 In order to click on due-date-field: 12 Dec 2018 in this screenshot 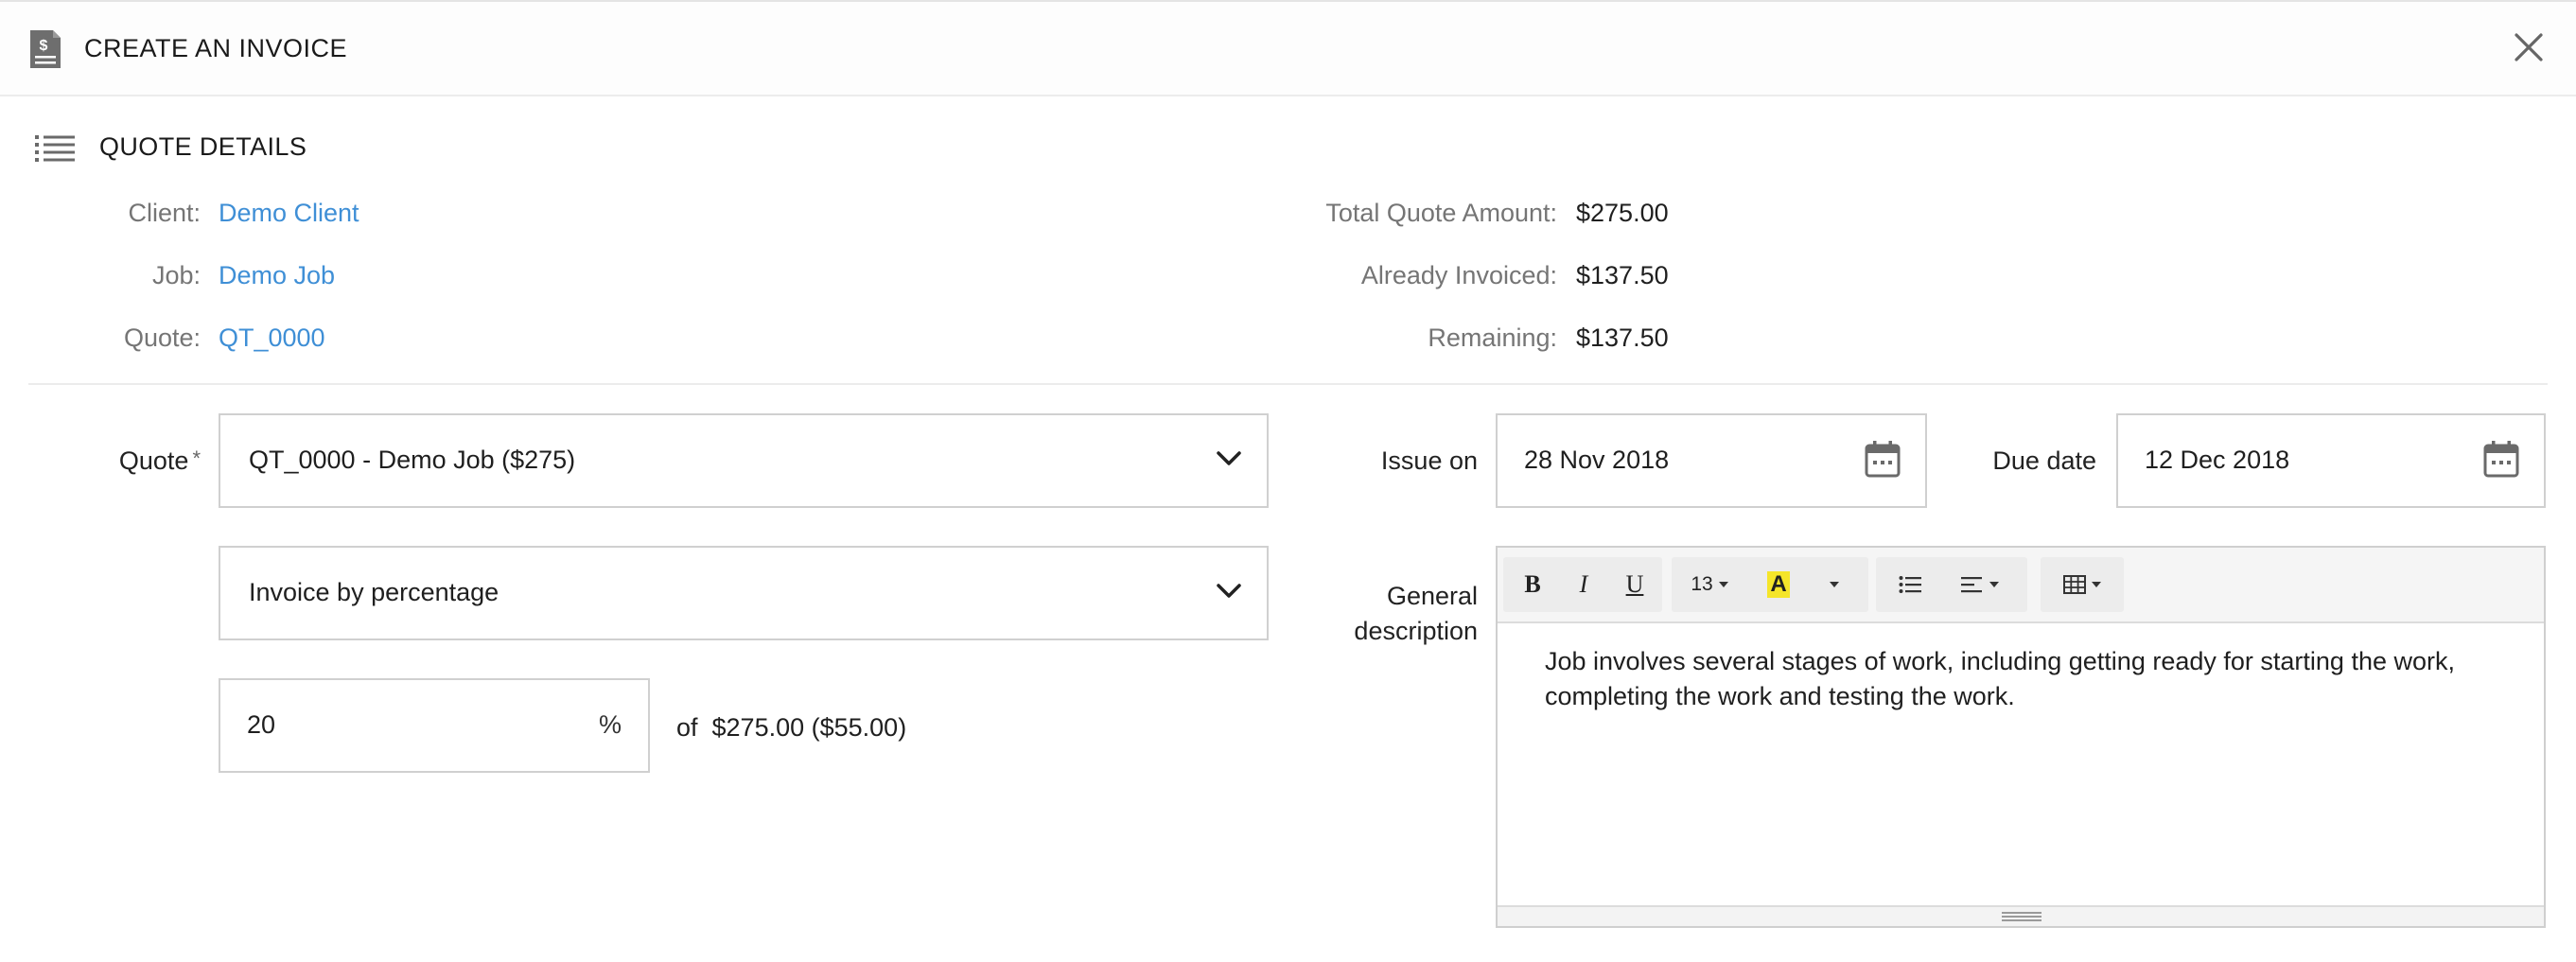, I will do `click(2331, 460)`.